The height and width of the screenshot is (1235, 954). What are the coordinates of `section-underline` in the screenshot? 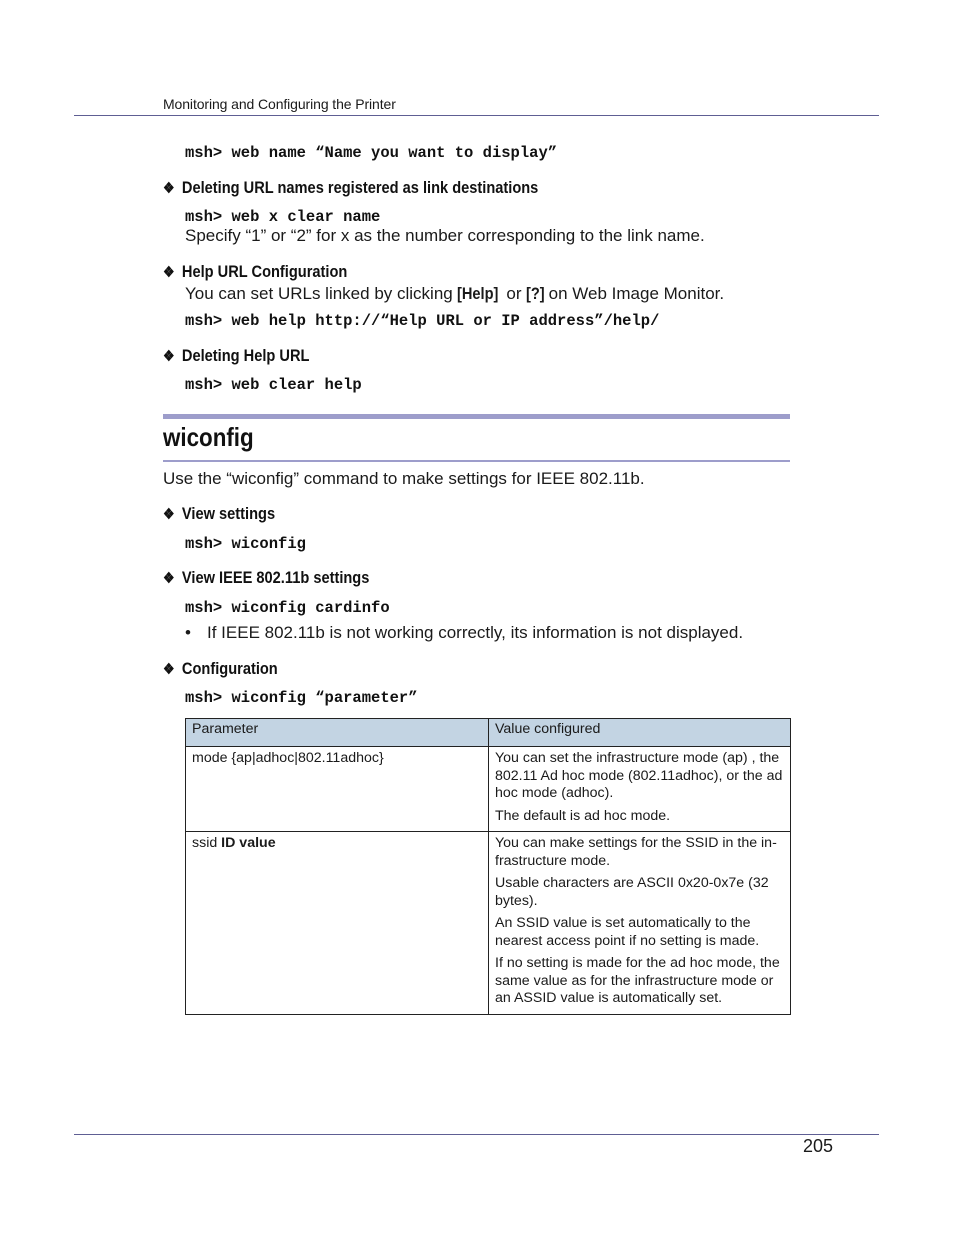 It's located at (476, 461).